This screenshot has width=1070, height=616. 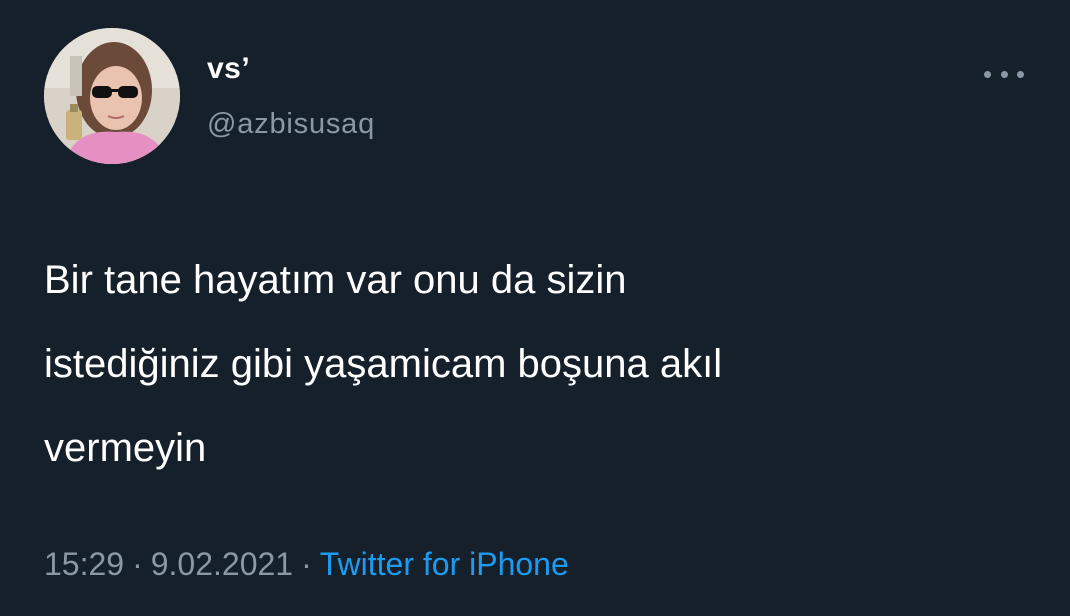 I want to click on tweet-meta: 15:29 · 9.02.2021 · Twitter for iPhone, so click(x=306, y=564).